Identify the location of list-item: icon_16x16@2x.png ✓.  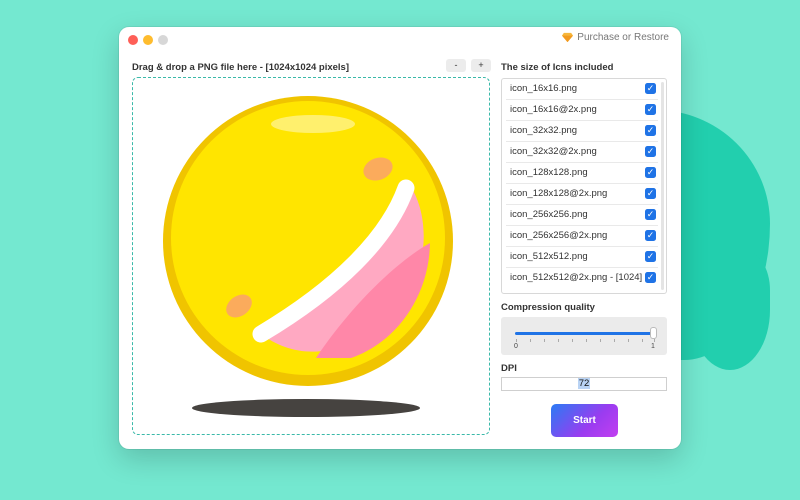
(582, 110).